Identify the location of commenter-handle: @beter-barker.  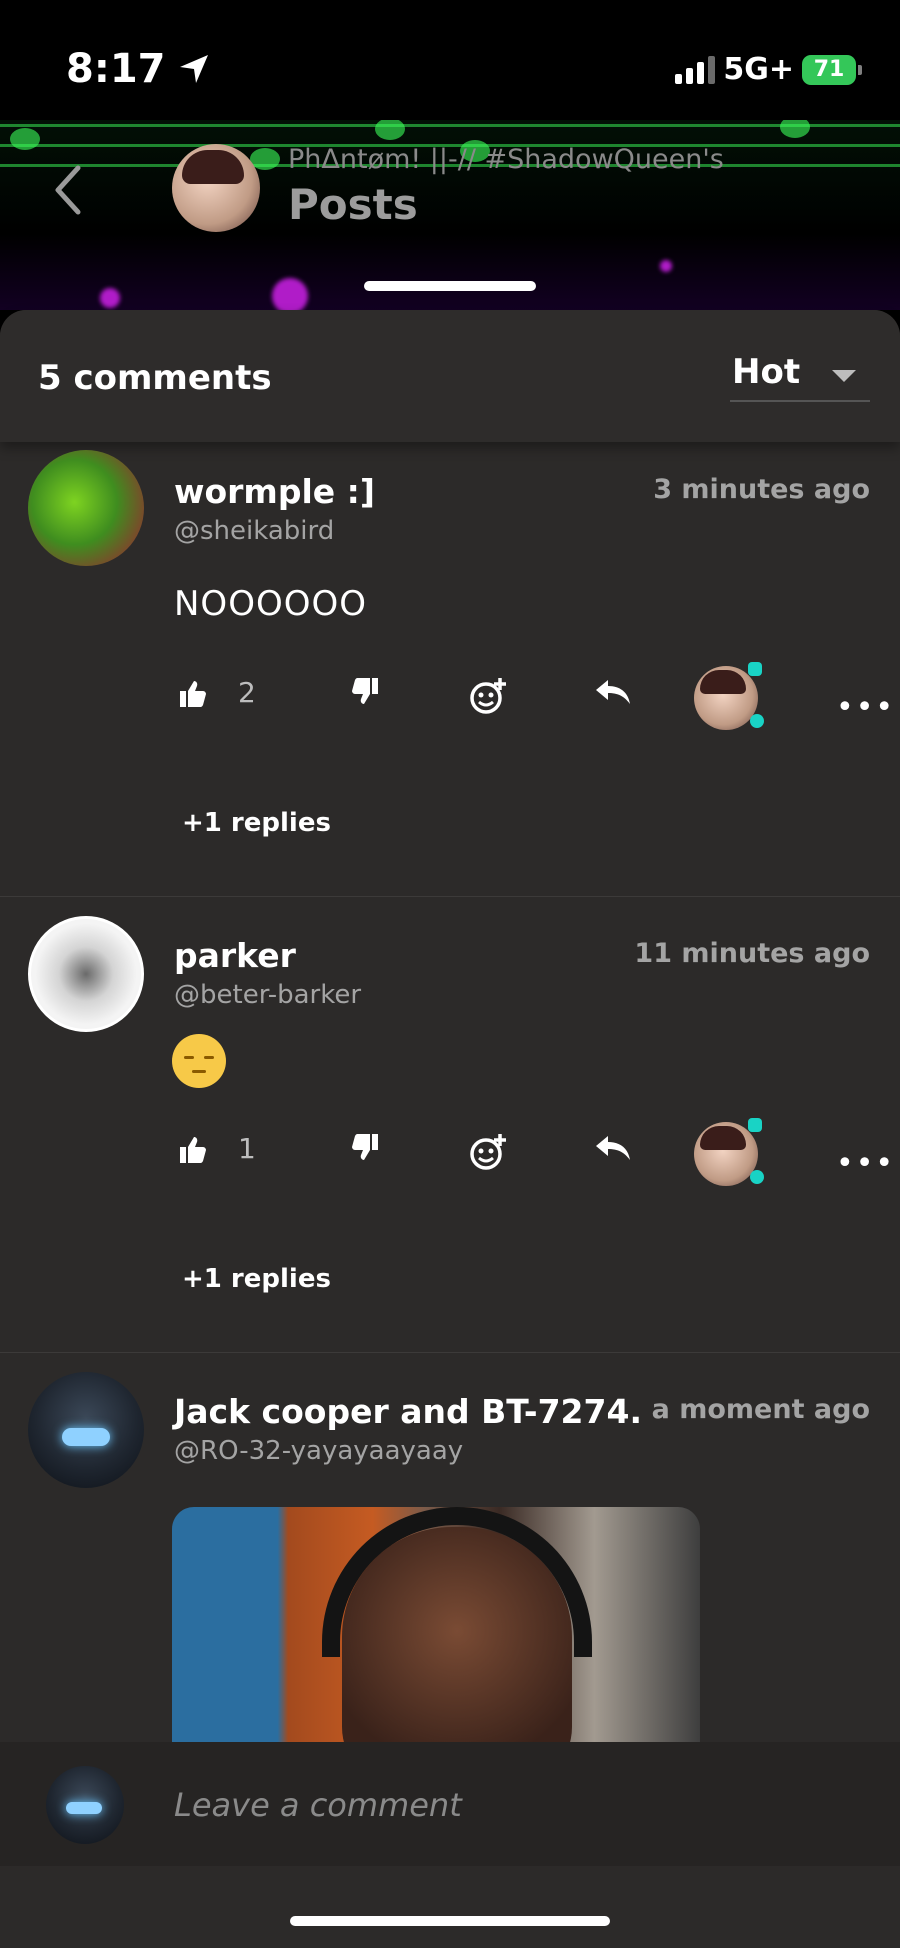
(267, 995).